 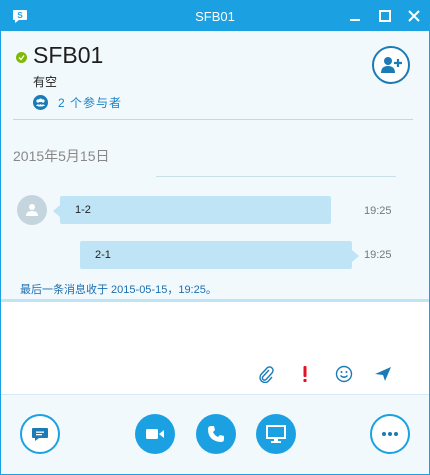 What do you see at coordinates (414, 16) in the screenshot?
I see `close-icon` at bounding box center [414, 16].